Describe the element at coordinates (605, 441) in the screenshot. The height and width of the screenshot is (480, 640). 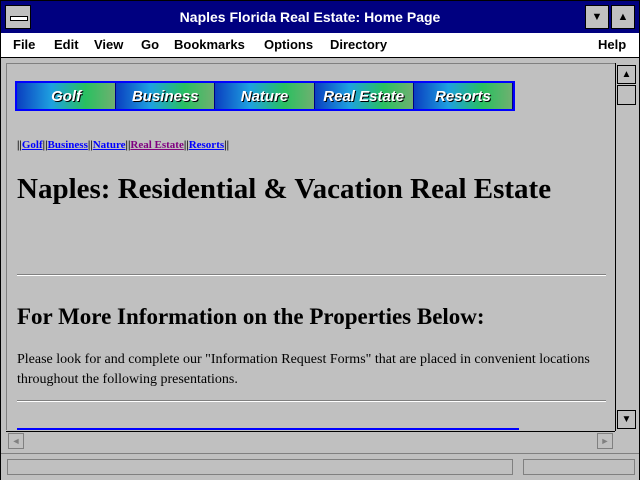
I see `scroll-right-button: ►` at that location.